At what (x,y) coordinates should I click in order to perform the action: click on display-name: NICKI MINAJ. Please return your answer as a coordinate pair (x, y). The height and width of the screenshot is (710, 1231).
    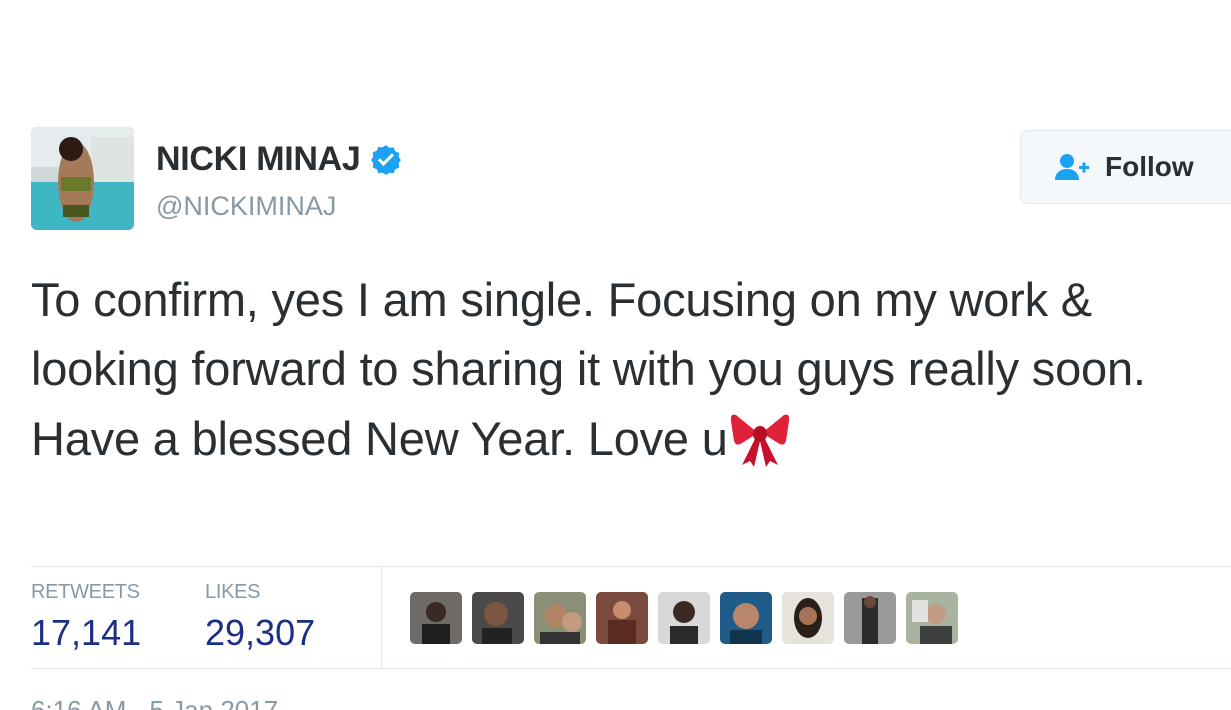
    Looking at the image, I should click on (258, 159).